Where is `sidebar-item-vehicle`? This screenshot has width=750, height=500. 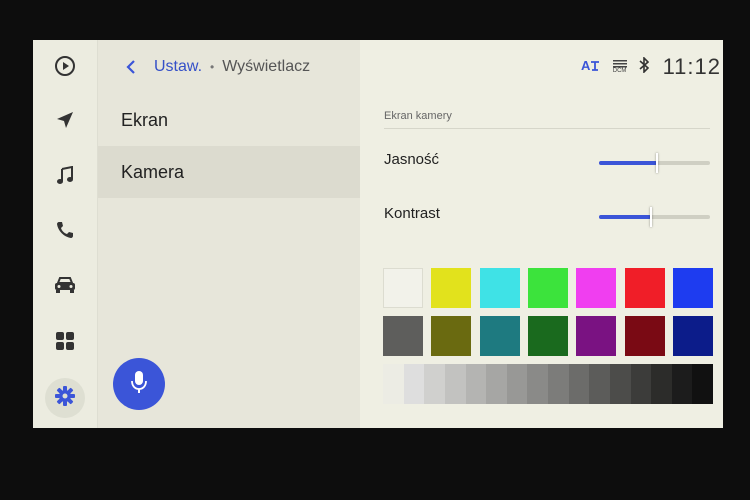
sidebar-item-vehicle is located at coordinates (65, 287).